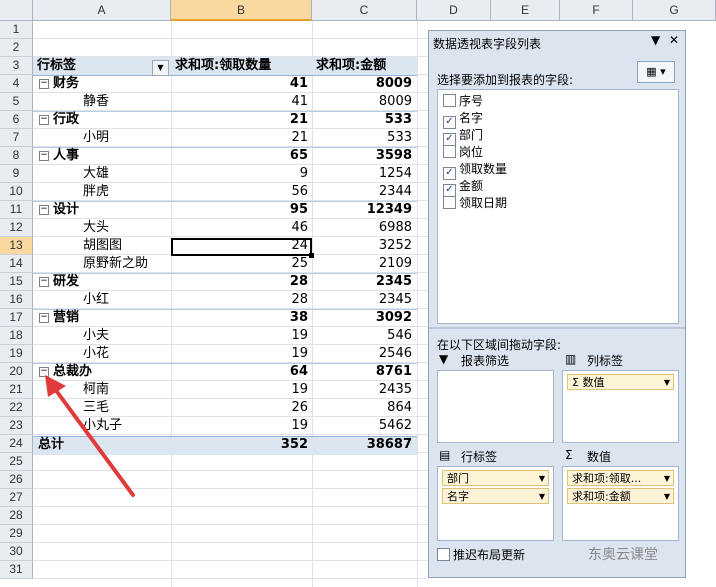  What do you see at coordinates (471, 135) in the screenshot?
I see `field-label: 部门` at bounding box center [471, 135].